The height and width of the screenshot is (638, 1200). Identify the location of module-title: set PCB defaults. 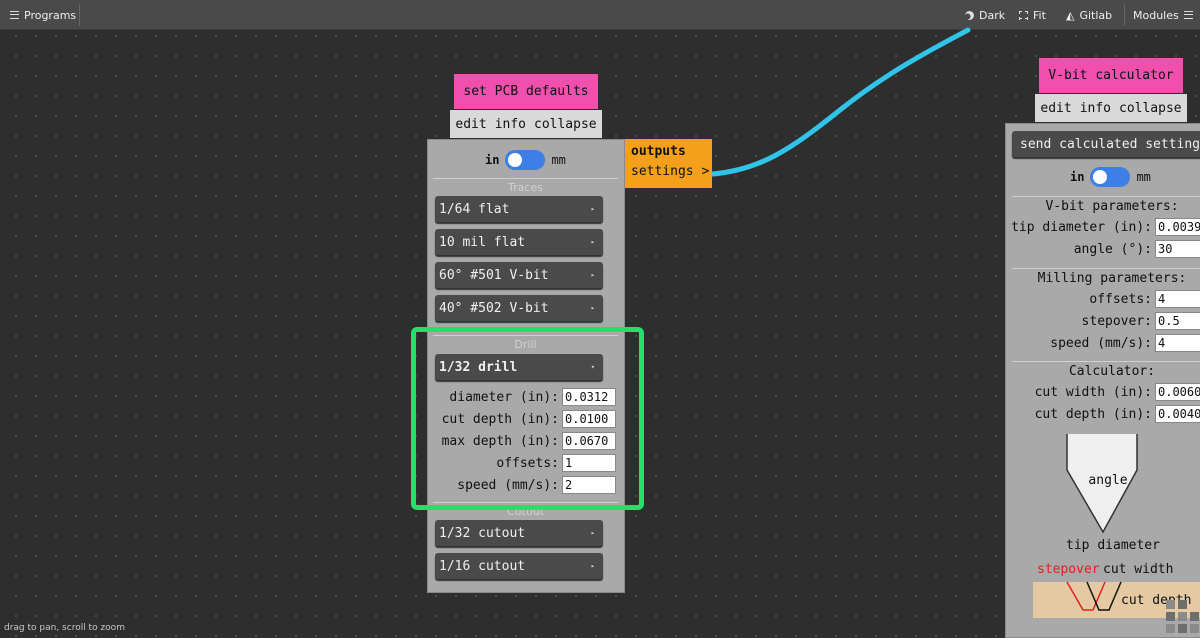
(526, 91).